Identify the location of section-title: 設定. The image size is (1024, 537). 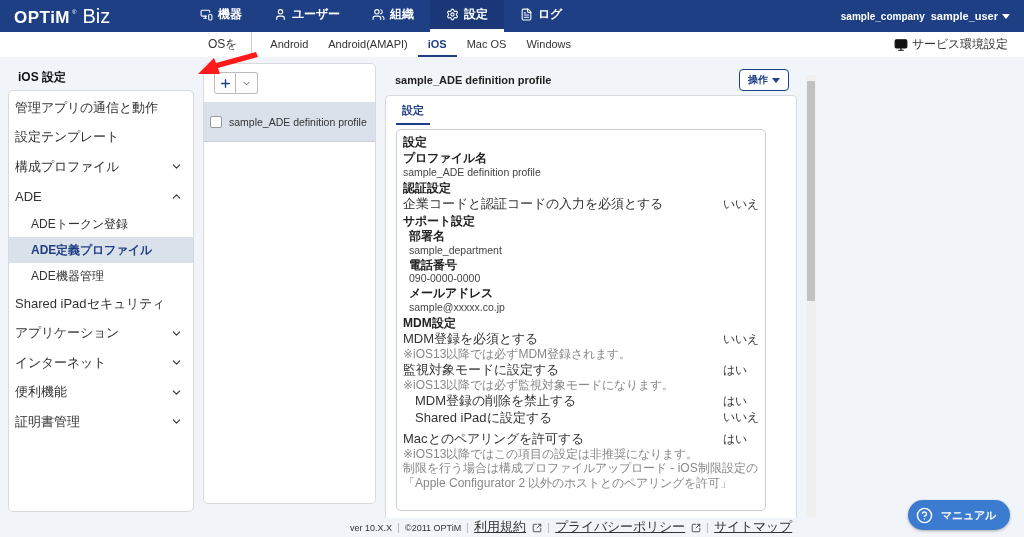
(415, 142).